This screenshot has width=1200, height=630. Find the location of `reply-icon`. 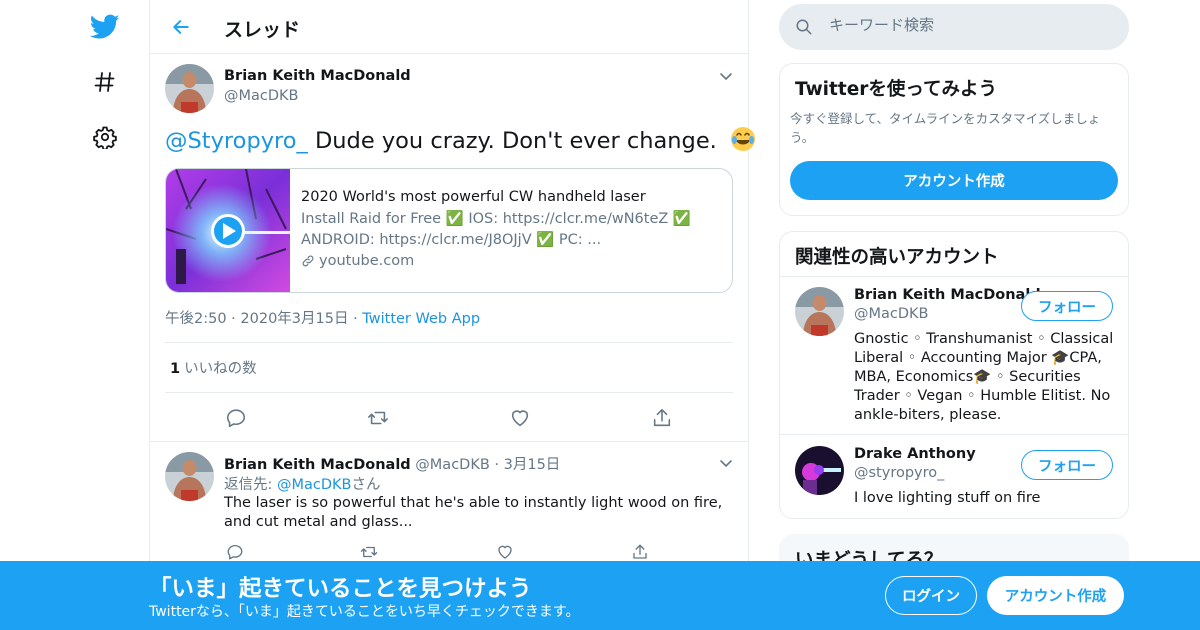

reply-icon is located at coordinates (236, 418).